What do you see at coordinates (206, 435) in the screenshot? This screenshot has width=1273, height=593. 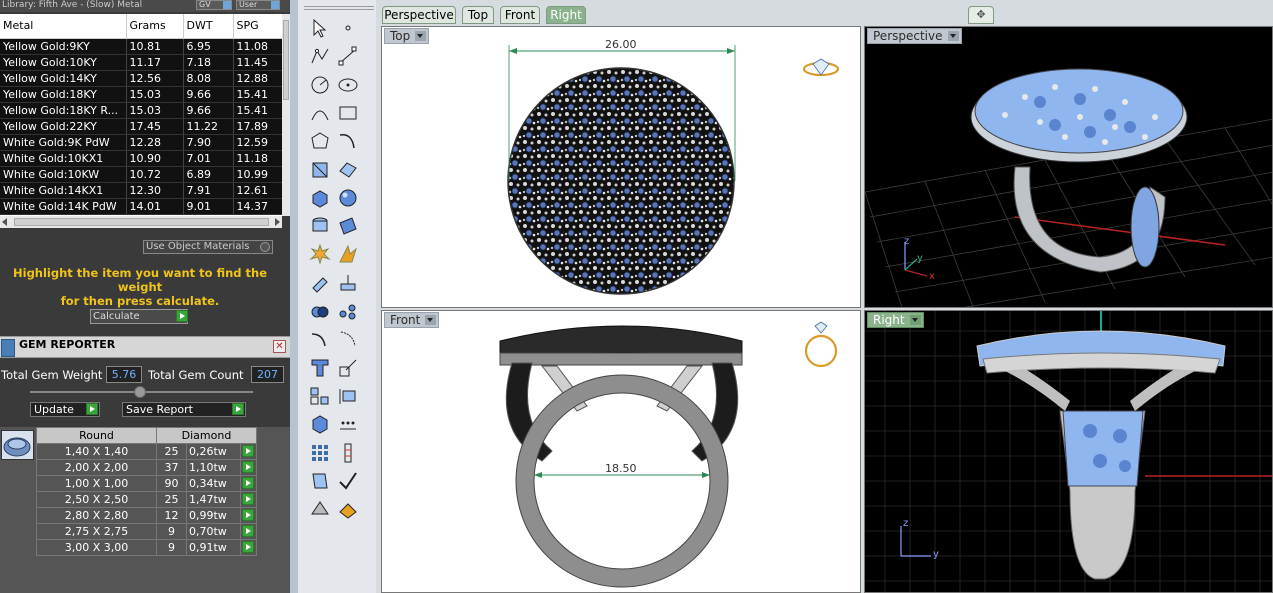 I see `gem-col-type: Diamond` at bounding box center [206, 435].